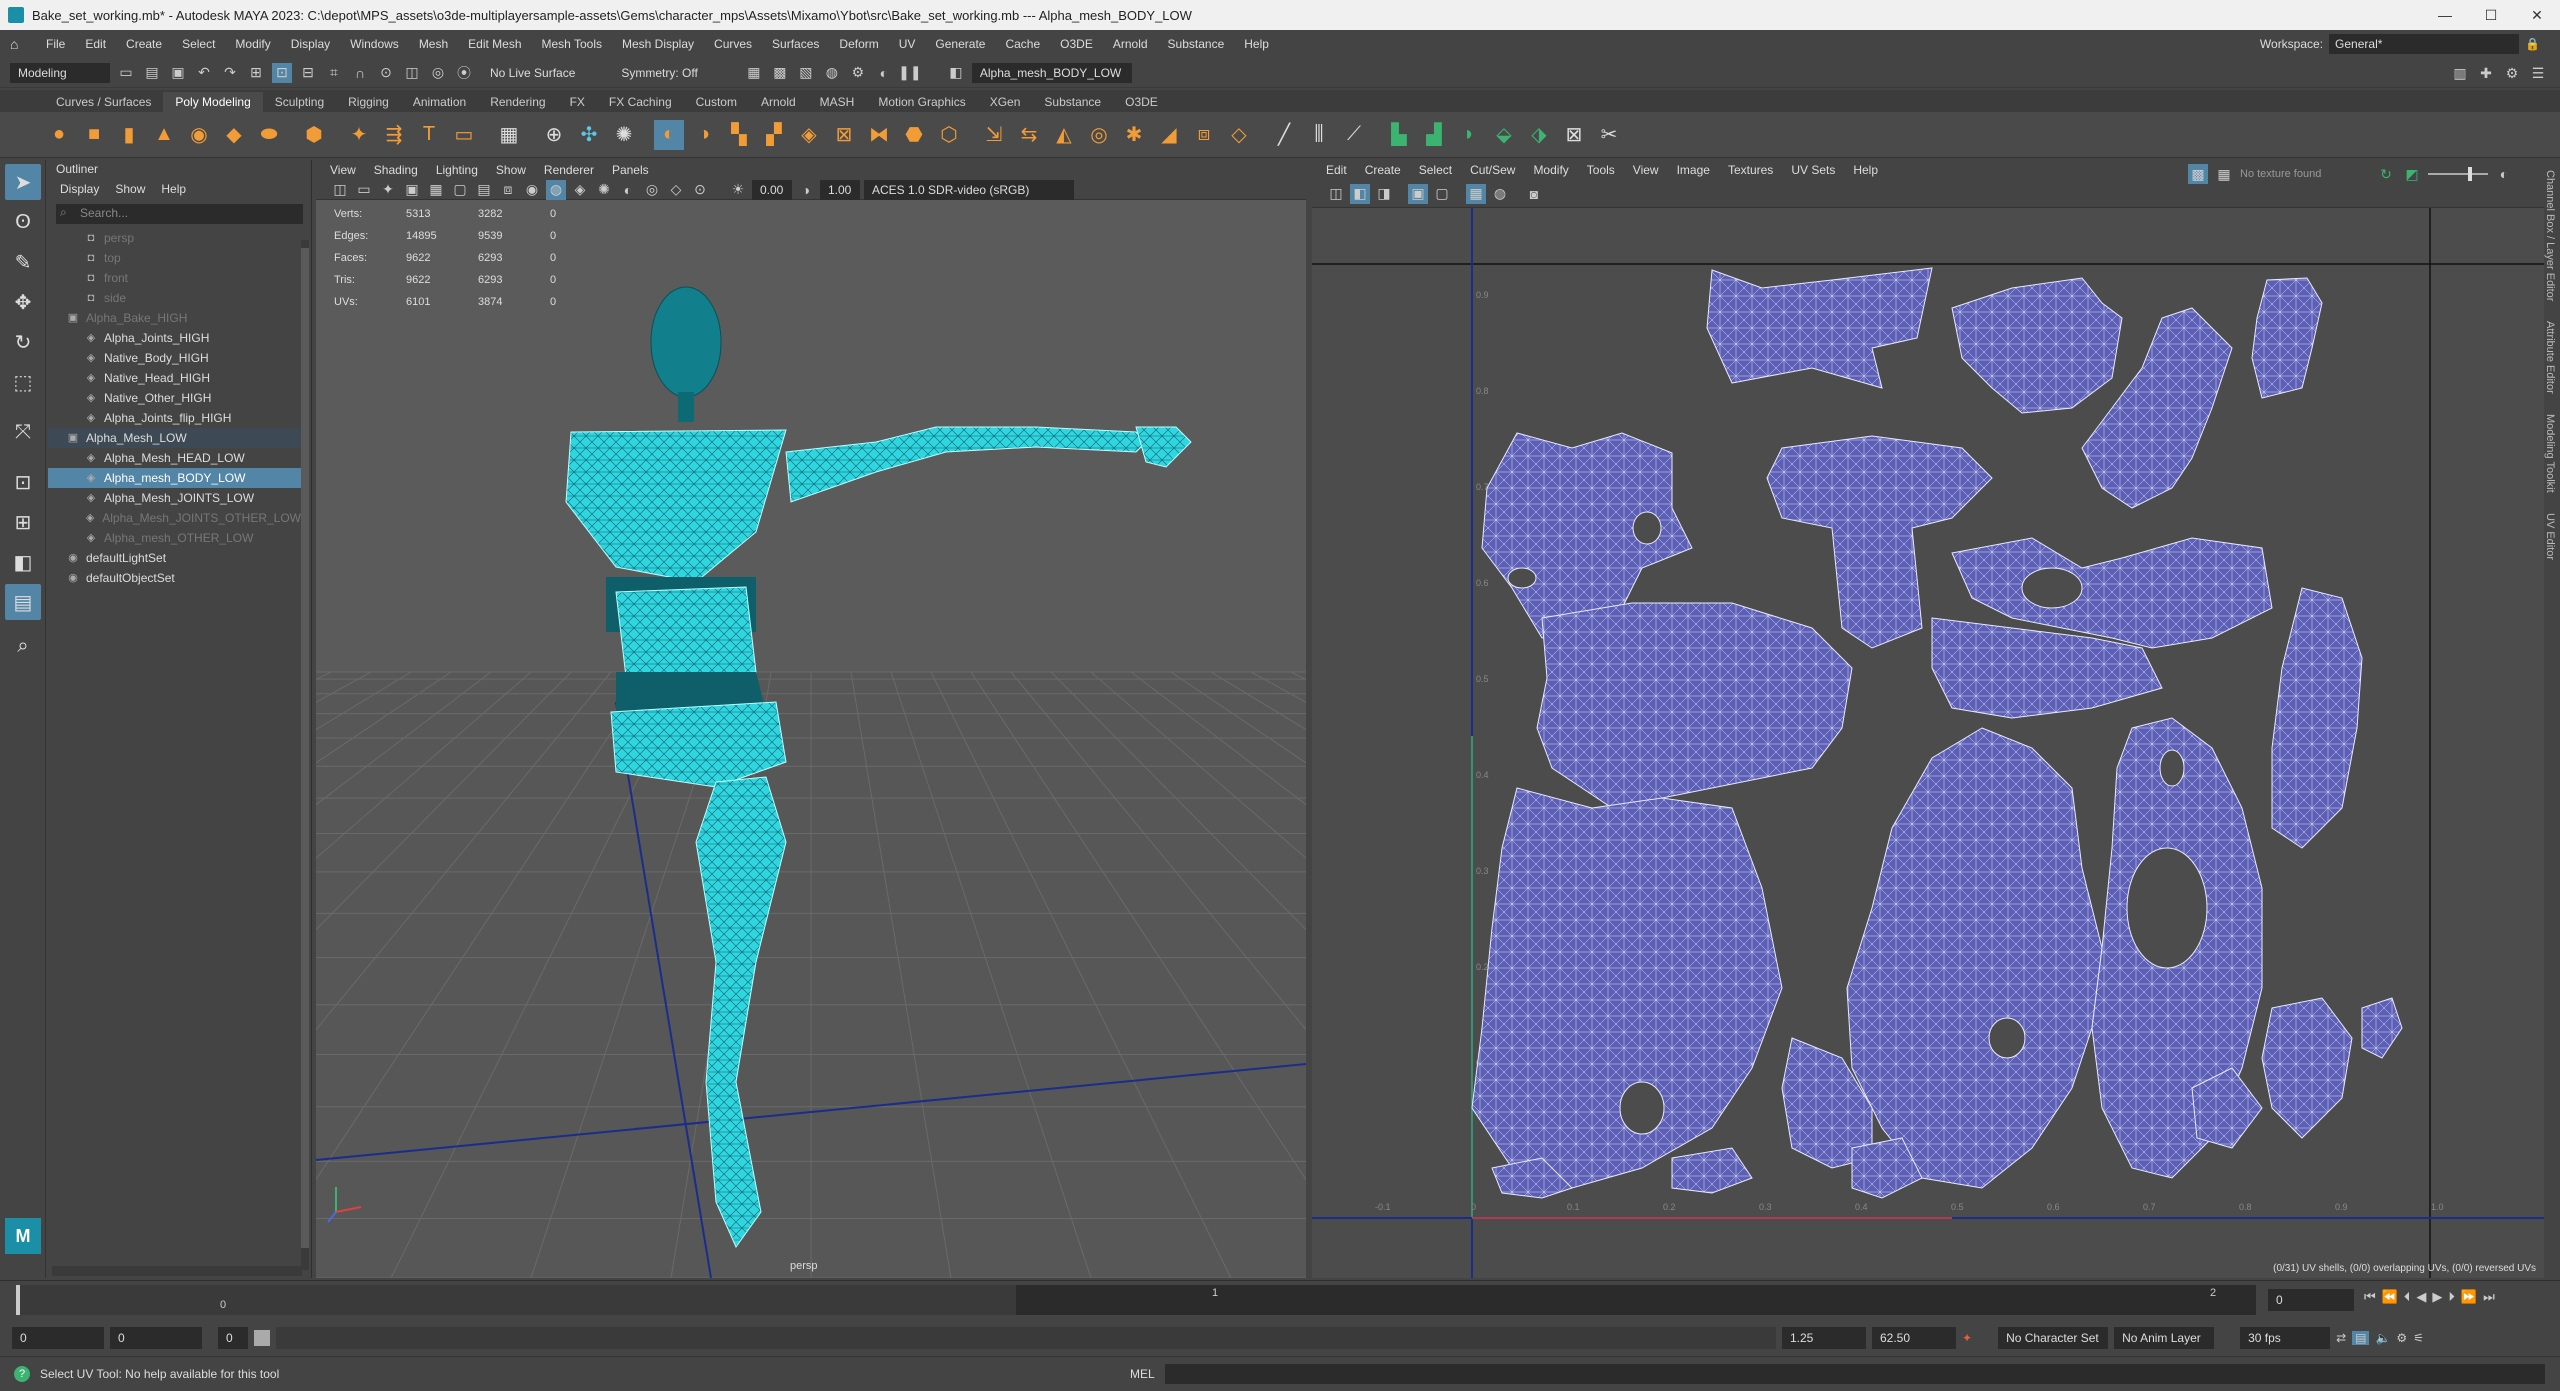 Image resolution: width=2560 pixels, height=1391 pixels. I want to click on smooth-icon: ◈, so click(809, 135).